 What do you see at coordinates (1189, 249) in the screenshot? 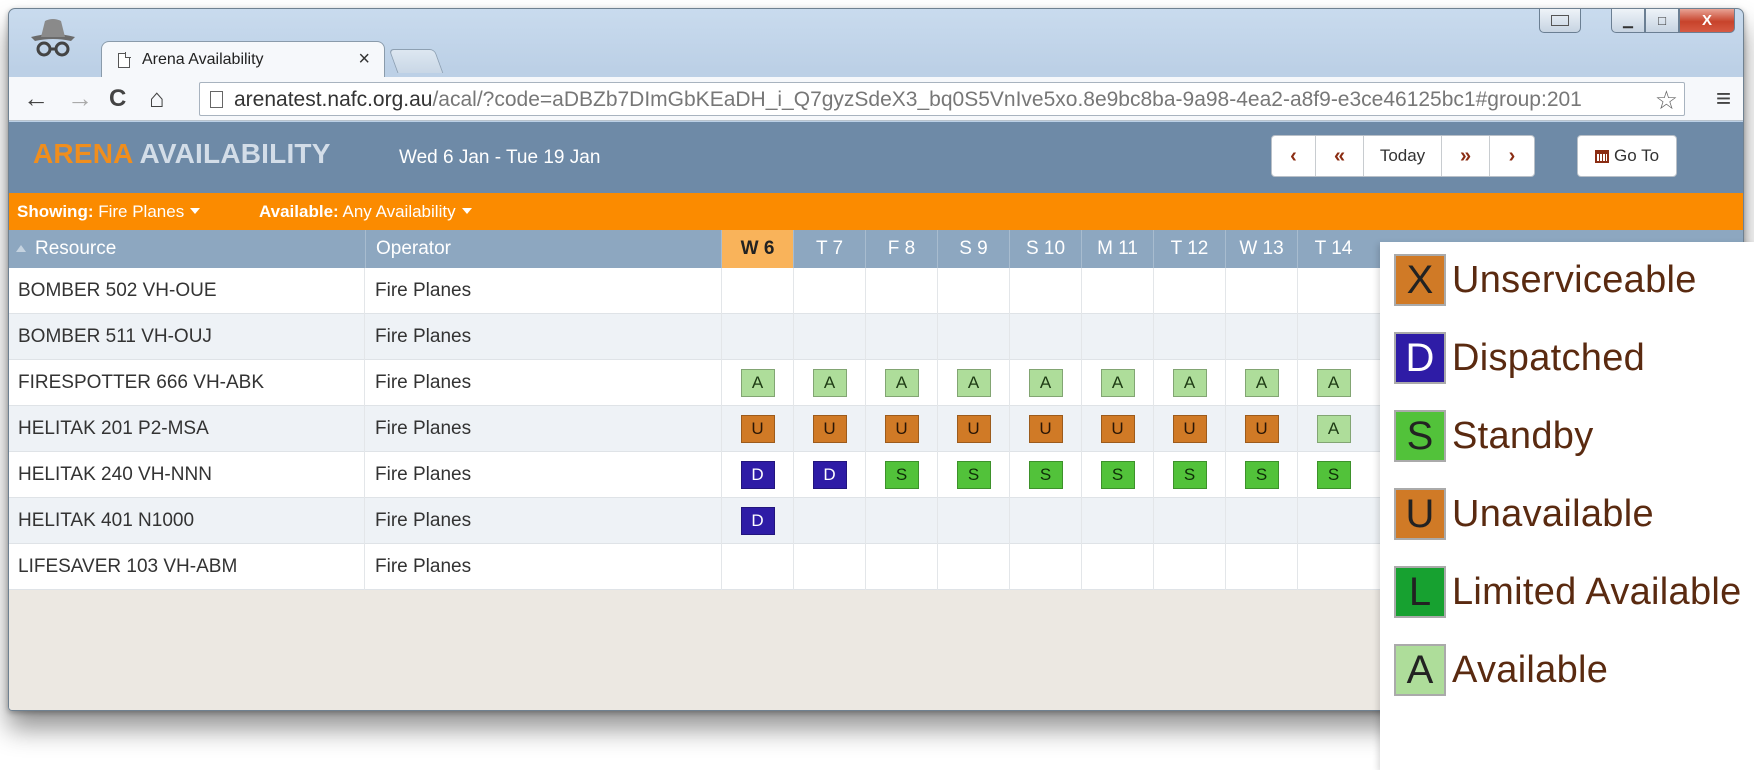
I see `column-header-day: T 12` at bounding box center [1189, 249].